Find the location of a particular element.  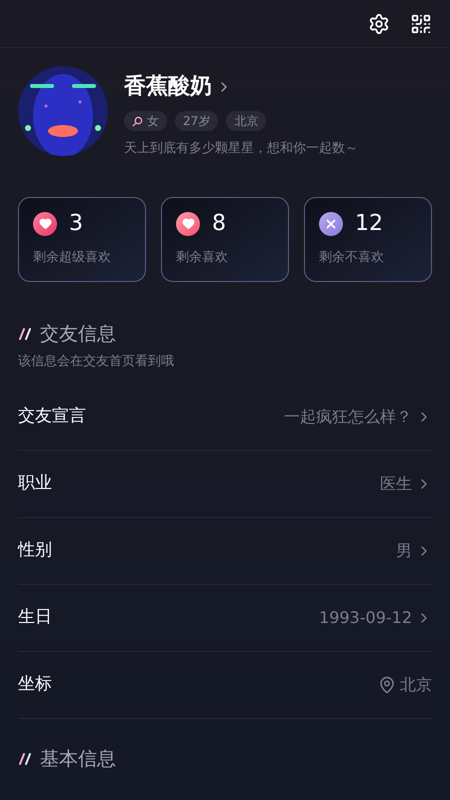

info-row: 交友宣言 一起疯狂怎么样？ is located at coordinates (225, 417).